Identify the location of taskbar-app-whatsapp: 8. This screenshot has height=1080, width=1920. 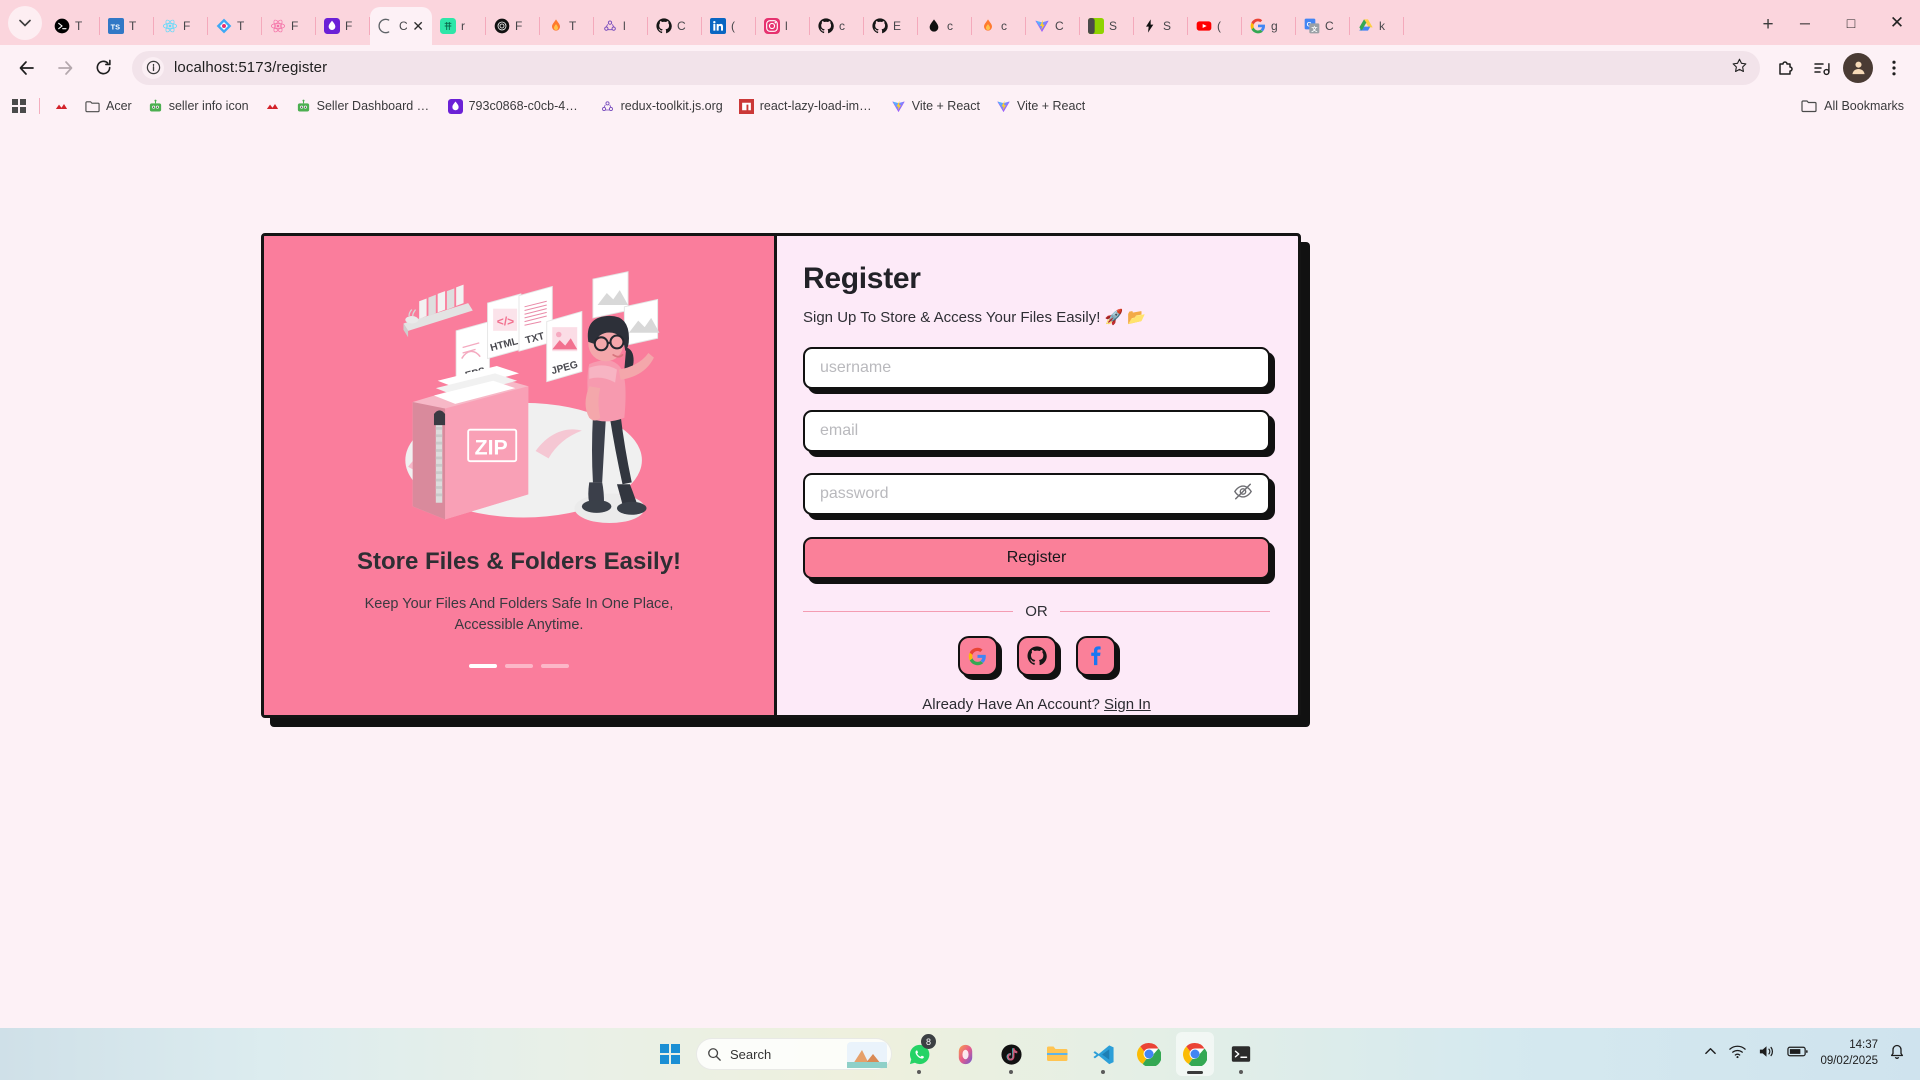
(919, 1054).